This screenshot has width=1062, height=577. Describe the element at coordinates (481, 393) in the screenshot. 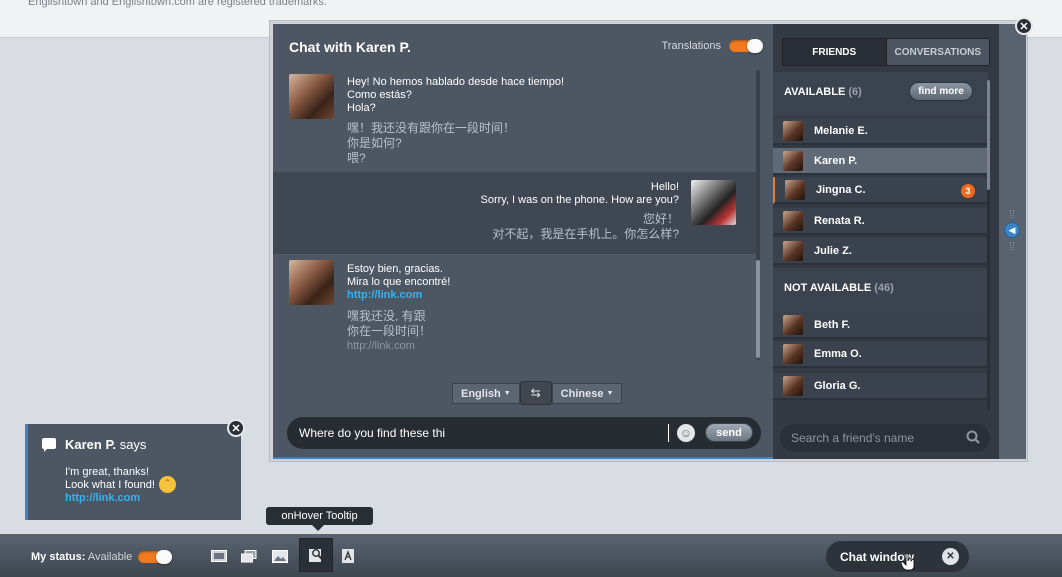

I see `source-language-label: English` at that location.